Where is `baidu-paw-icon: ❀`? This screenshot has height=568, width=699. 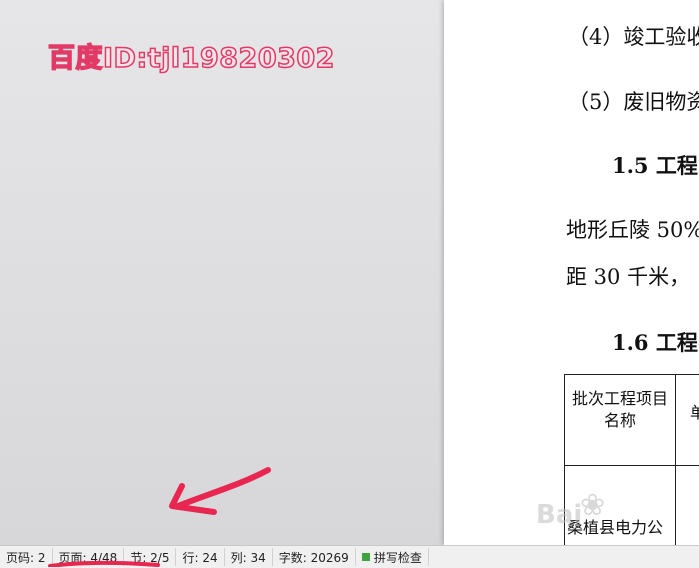
baidu-paw-icon: ❀ is located at coordinates (593, 505).